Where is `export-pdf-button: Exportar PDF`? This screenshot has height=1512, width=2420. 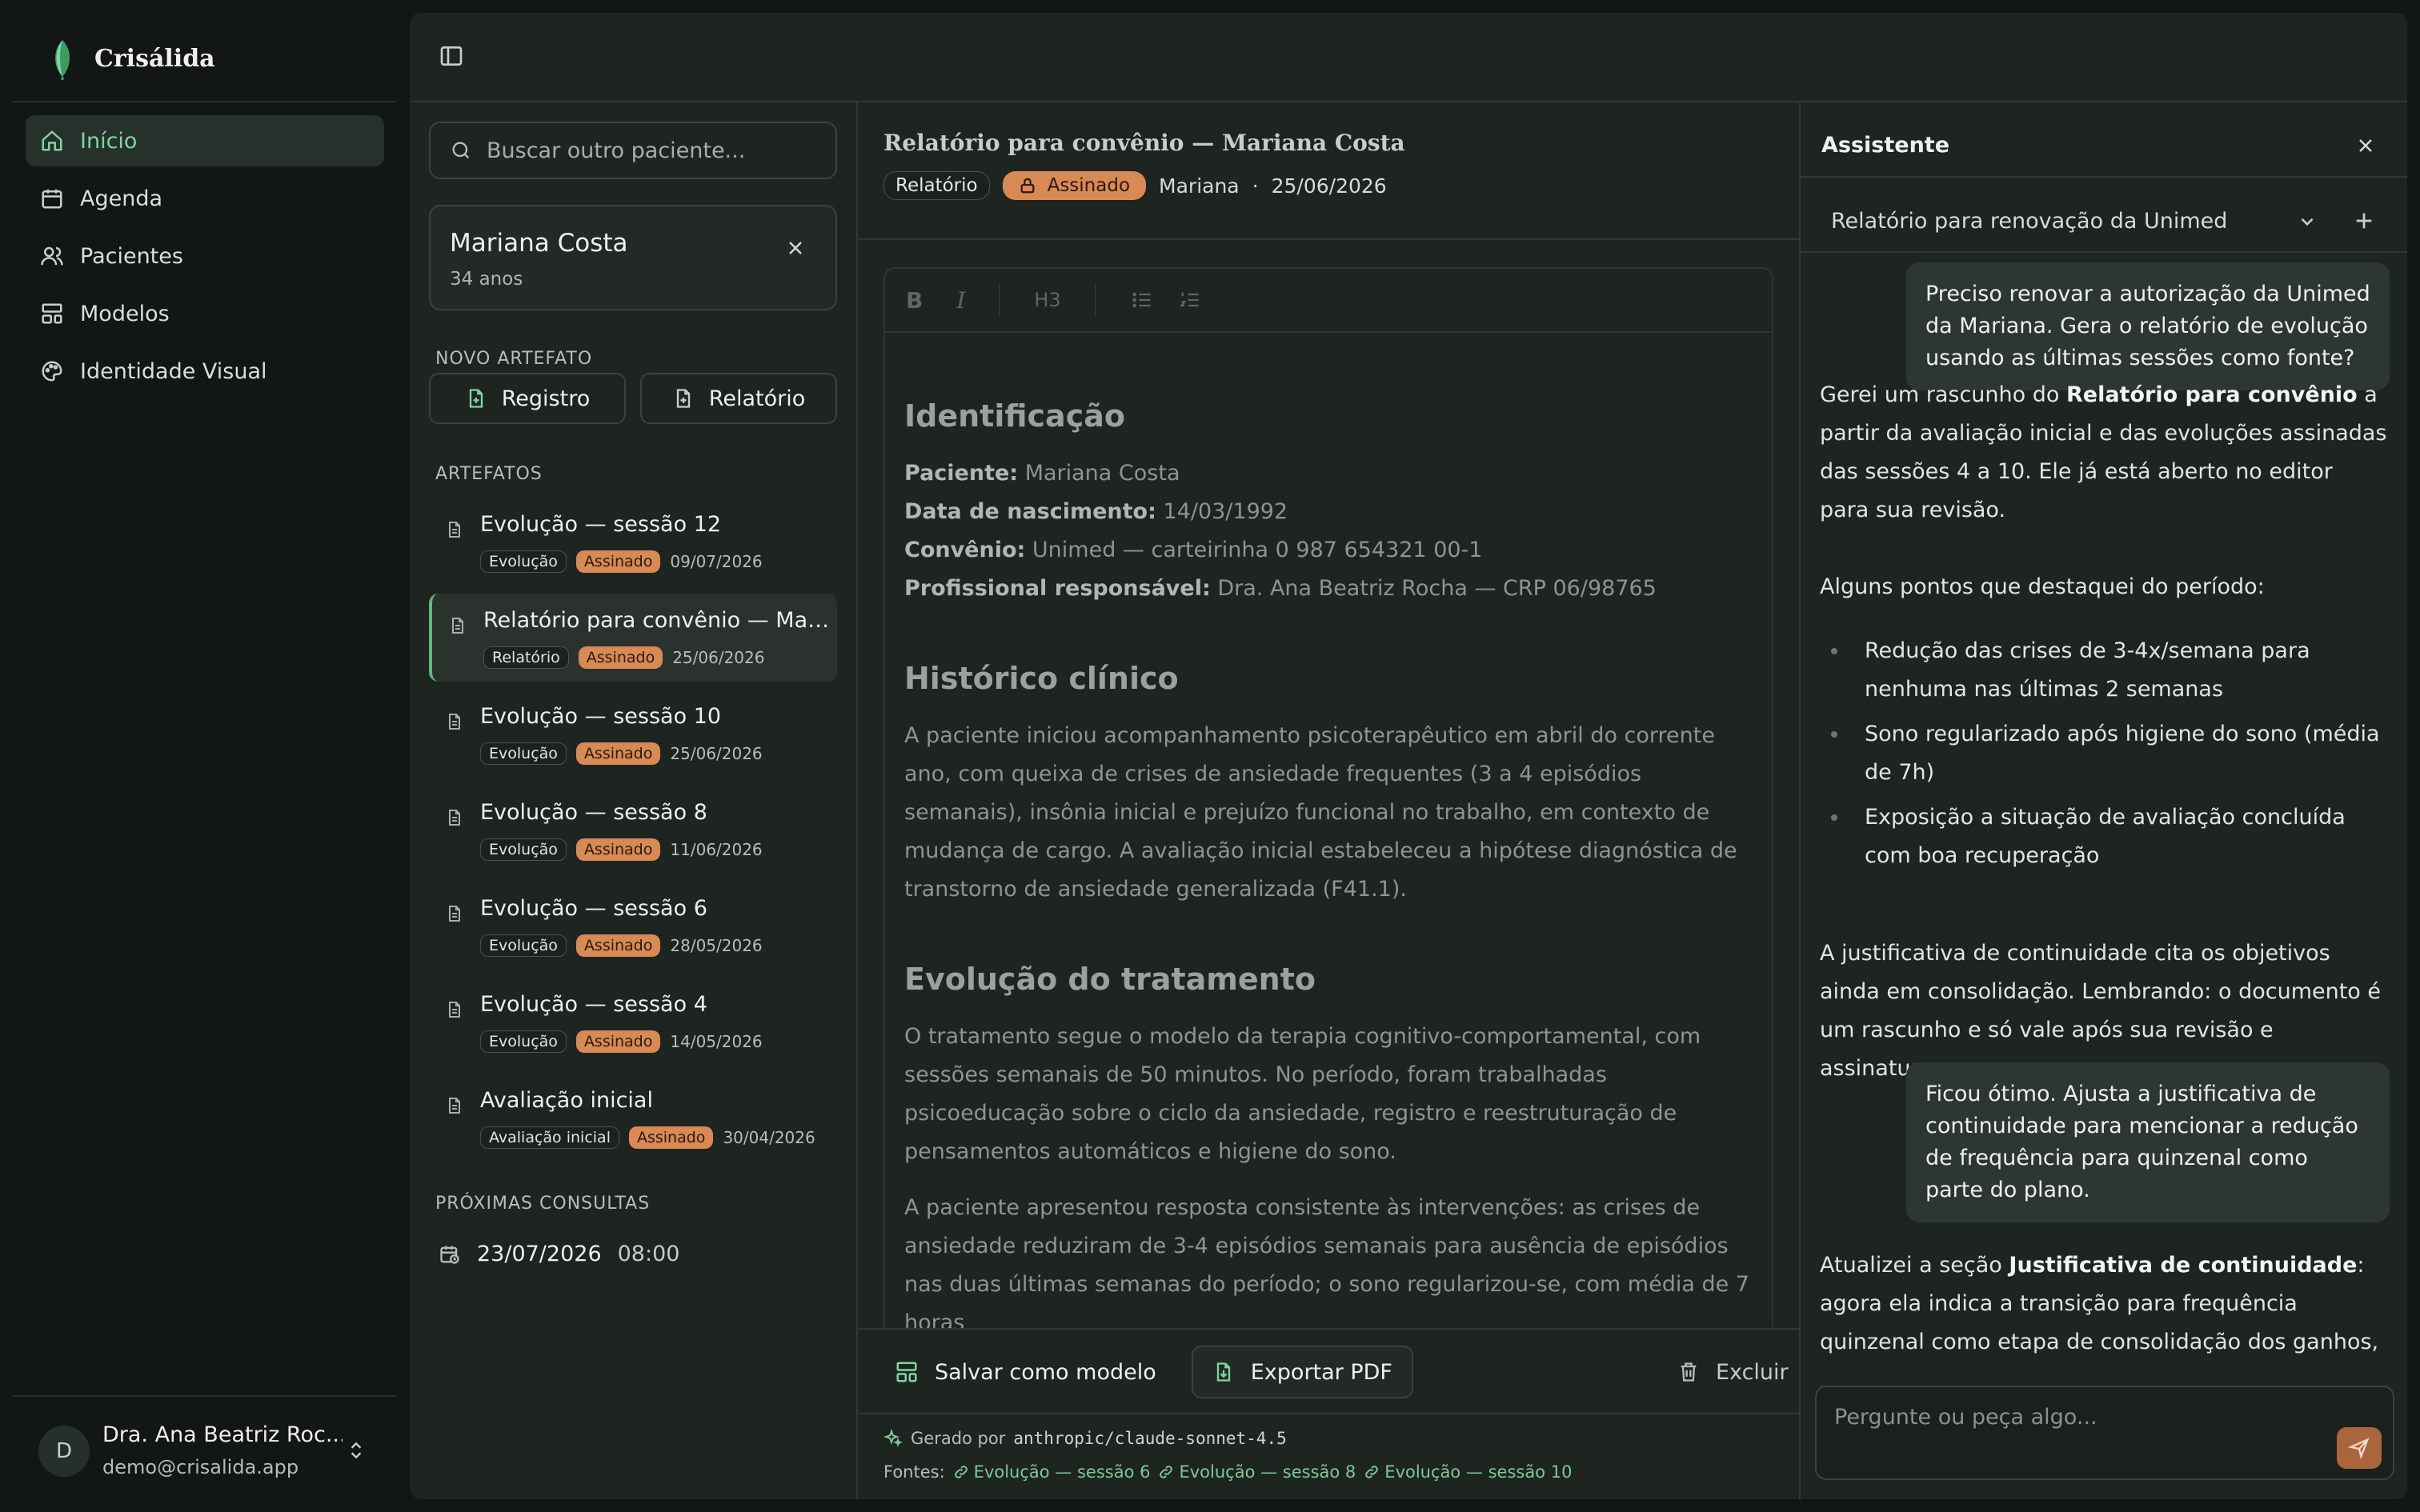
export-pdf-button: Exportar PDF is located at coordinates (1302, 1372).